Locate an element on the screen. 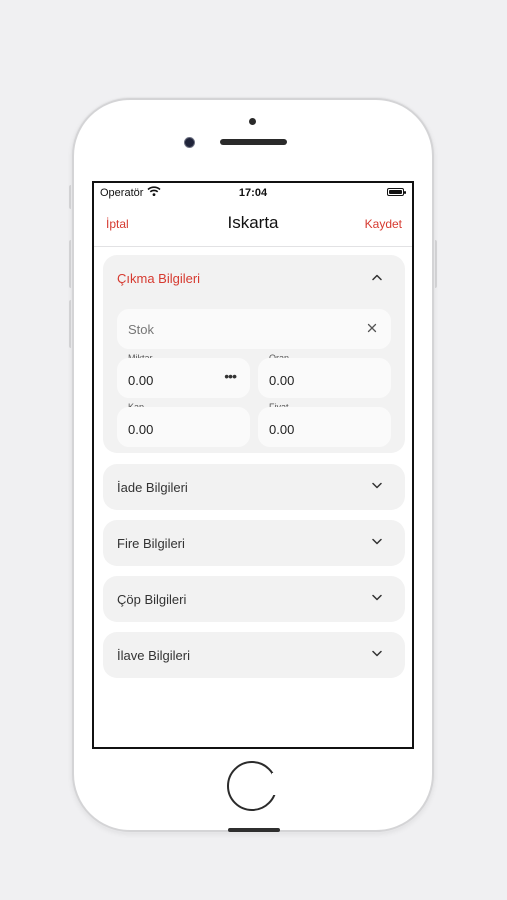  miktar-field: 0.00 ••• is located at coordinates (183, 378).